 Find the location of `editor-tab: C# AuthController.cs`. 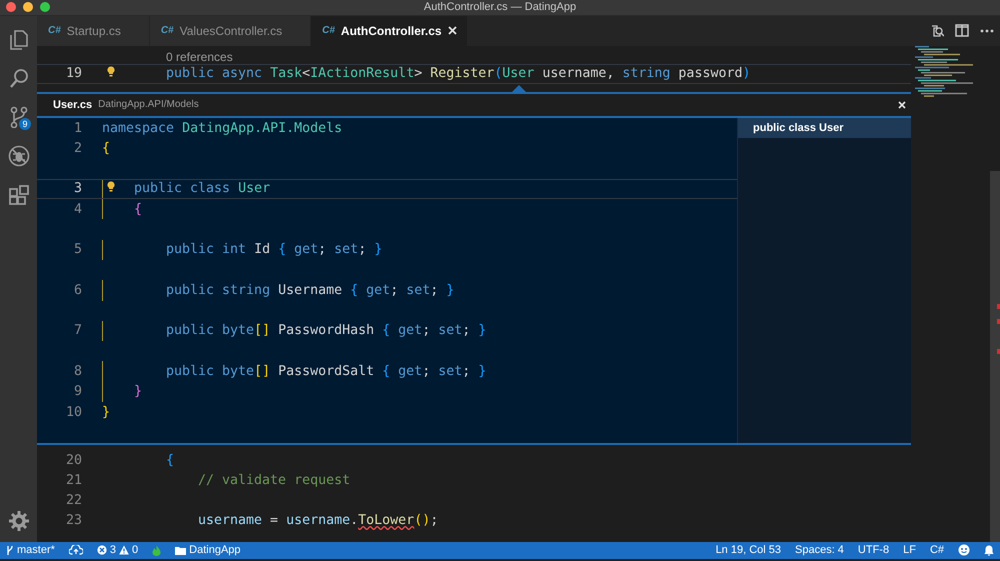

editor-tab: C# AuthController.cs is located at coordinates (389, 31).